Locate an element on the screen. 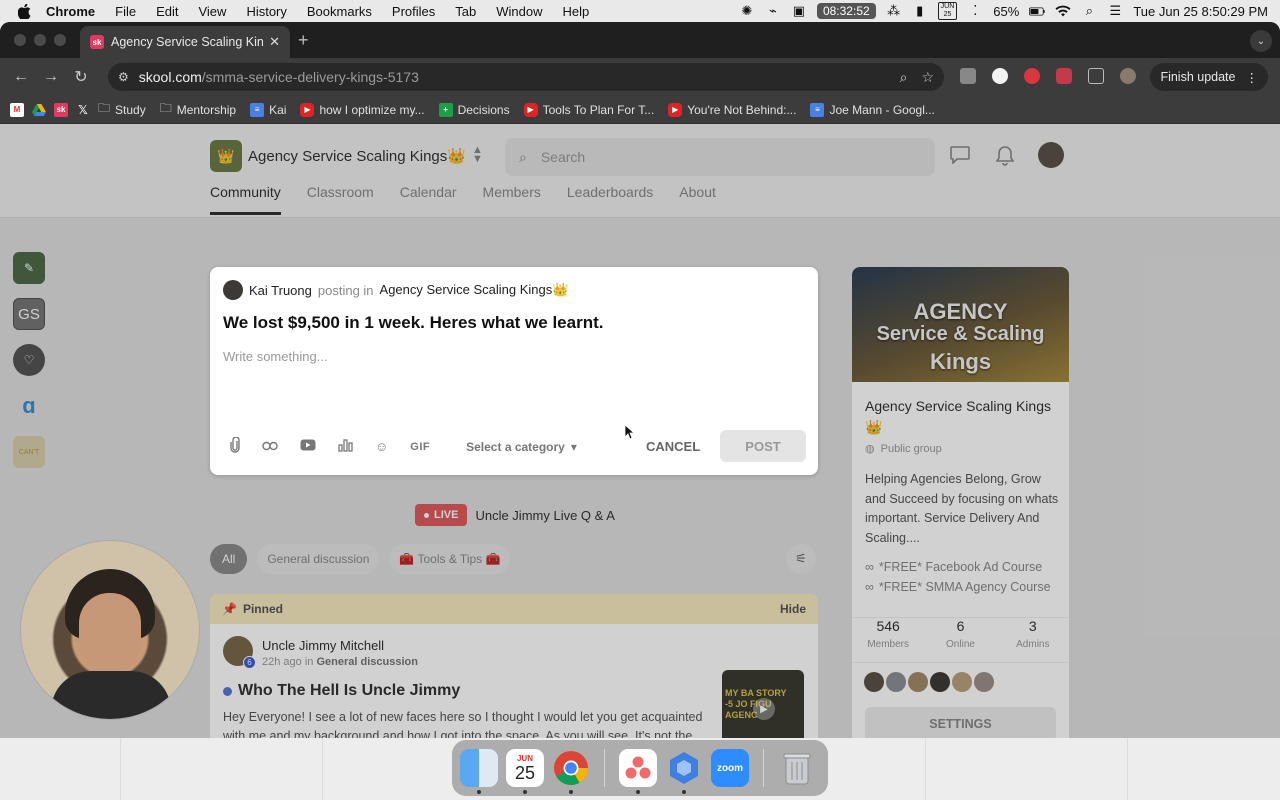 The height and width of the screenshot is (800, 1280). calendar-app-icon: JUN 25 is located at coordinates (525, 771).